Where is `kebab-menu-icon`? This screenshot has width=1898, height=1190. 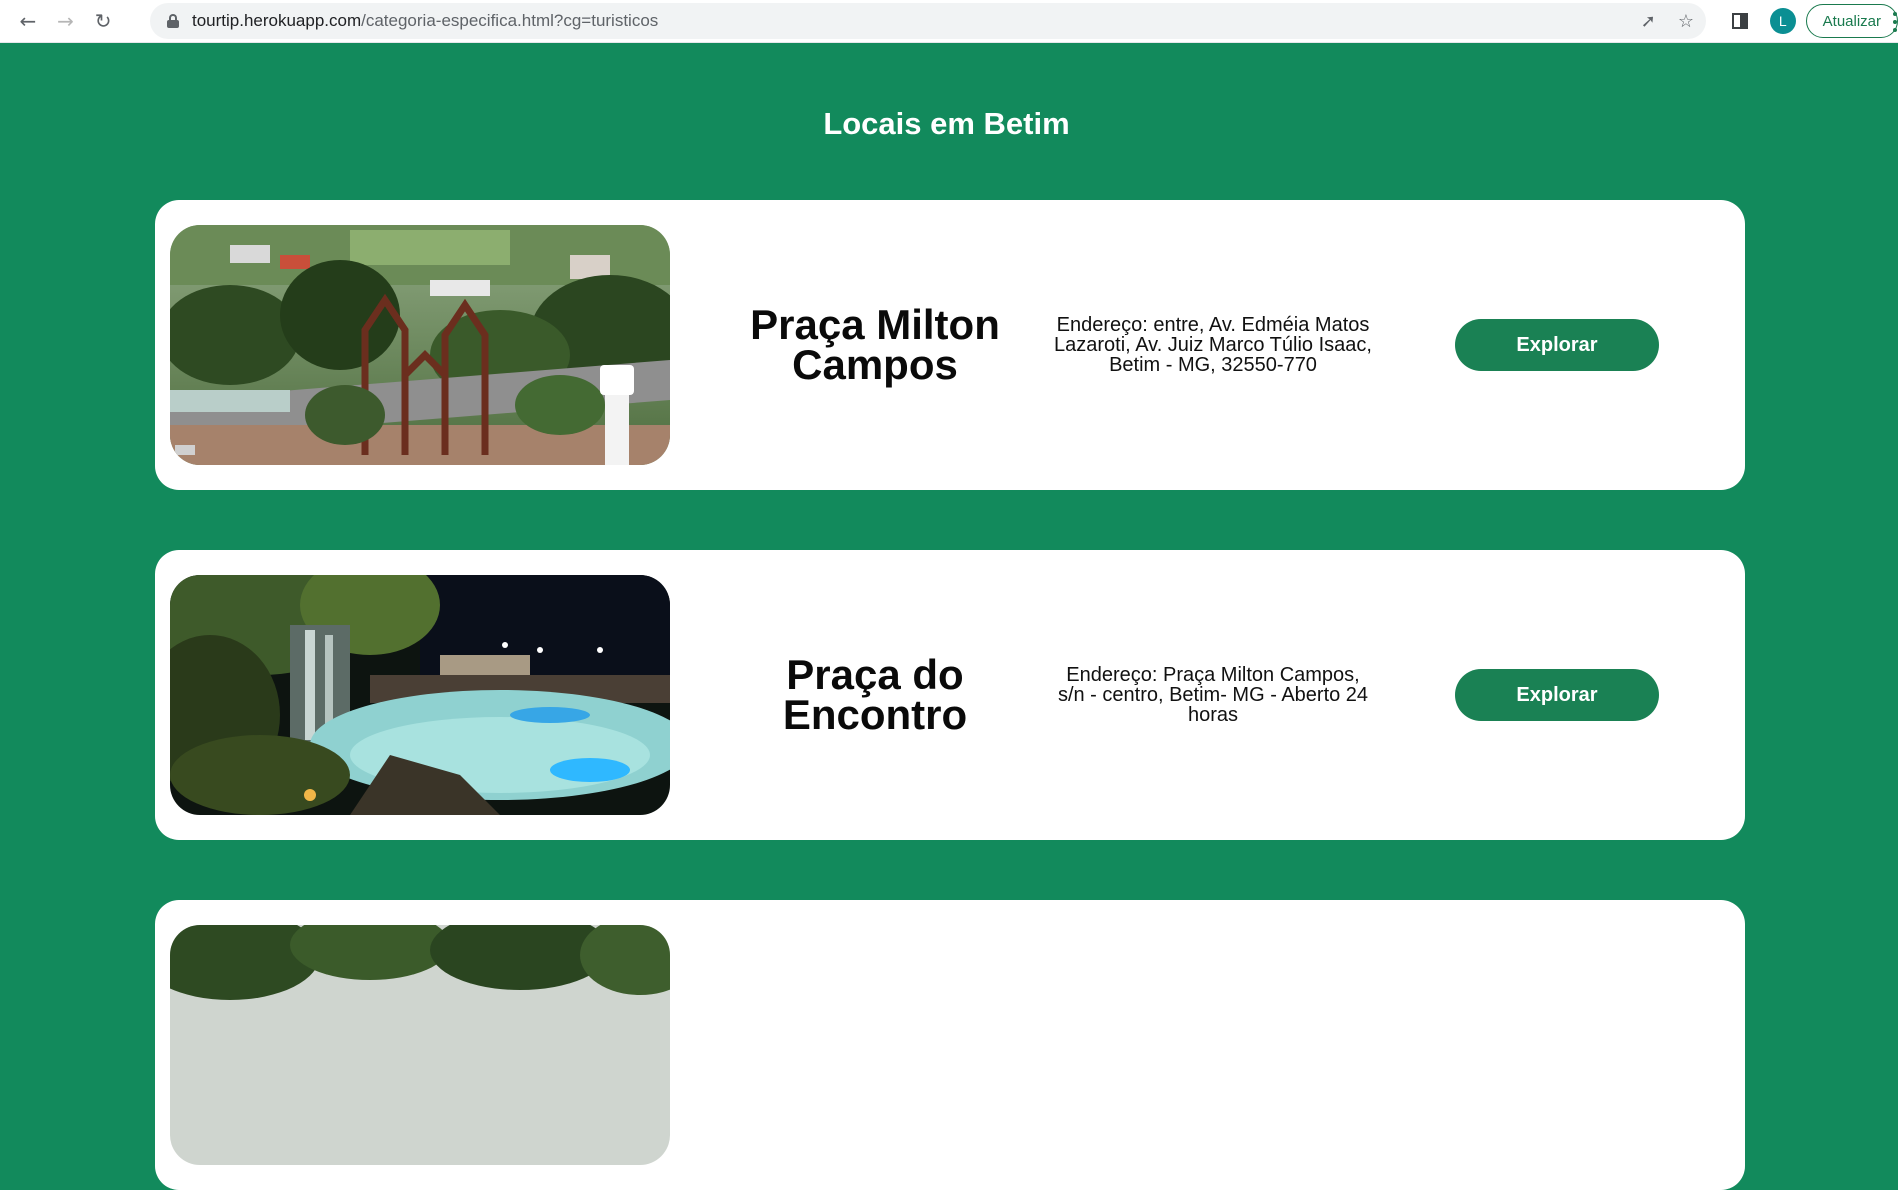
kebab-menu-icon is located at coordinates (1895, 22).